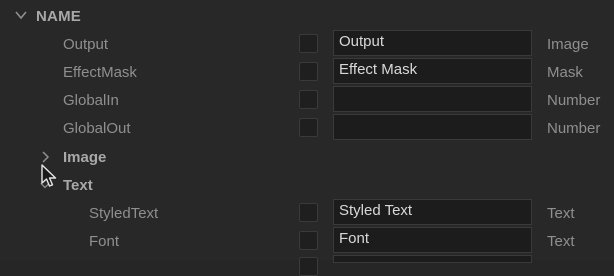 The width and height of the screenshot is (614, 276). What do you see at coordinates (124, 213) in the screenshot?
I see `input-label: StyledText` at bounding box center [124, 213].